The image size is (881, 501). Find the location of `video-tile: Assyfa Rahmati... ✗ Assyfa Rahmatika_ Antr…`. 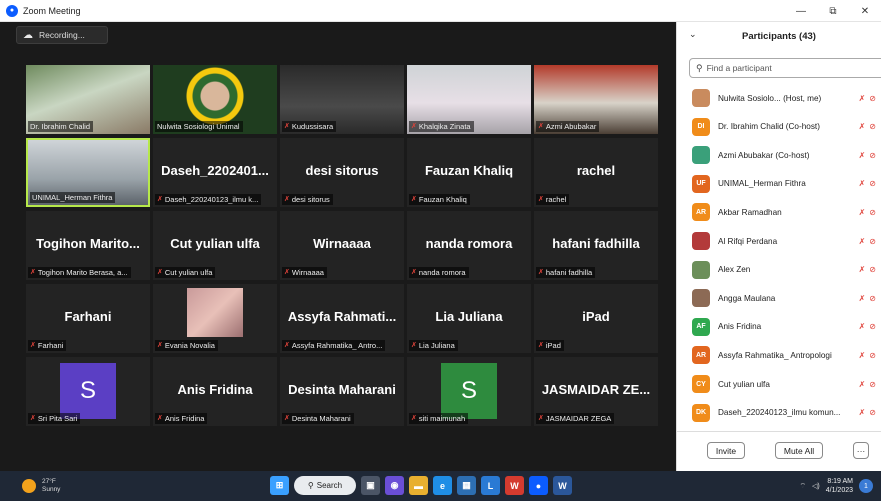

video-tile: Assyfa Rahmati... ✗ Assyfa Rahmatika_ Antr… is located at coordinates (342, 318).